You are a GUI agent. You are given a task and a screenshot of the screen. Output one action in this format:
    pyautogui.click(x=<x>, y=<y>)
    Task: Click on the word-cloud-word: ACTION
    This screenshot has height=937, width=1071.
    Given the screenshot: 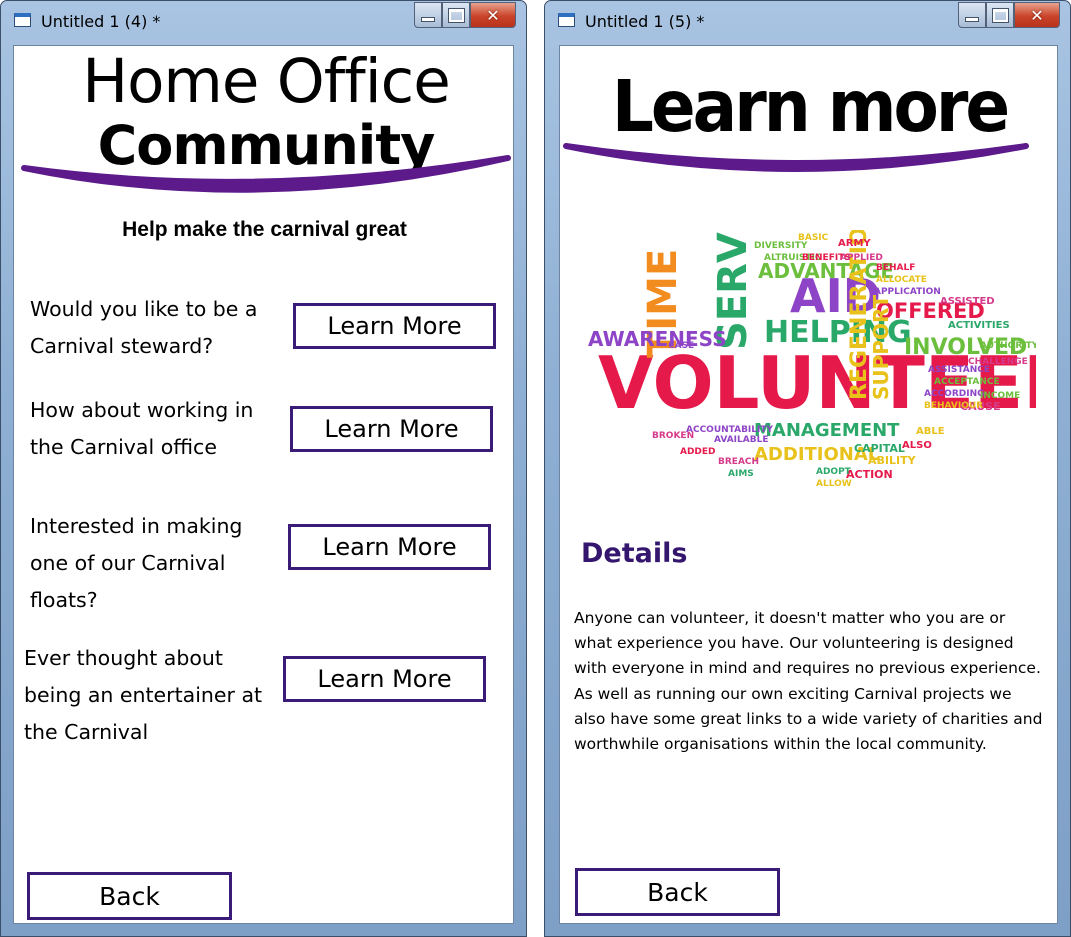 What is the action you would take?
    pyautogui.click(x=869, y=474)
    